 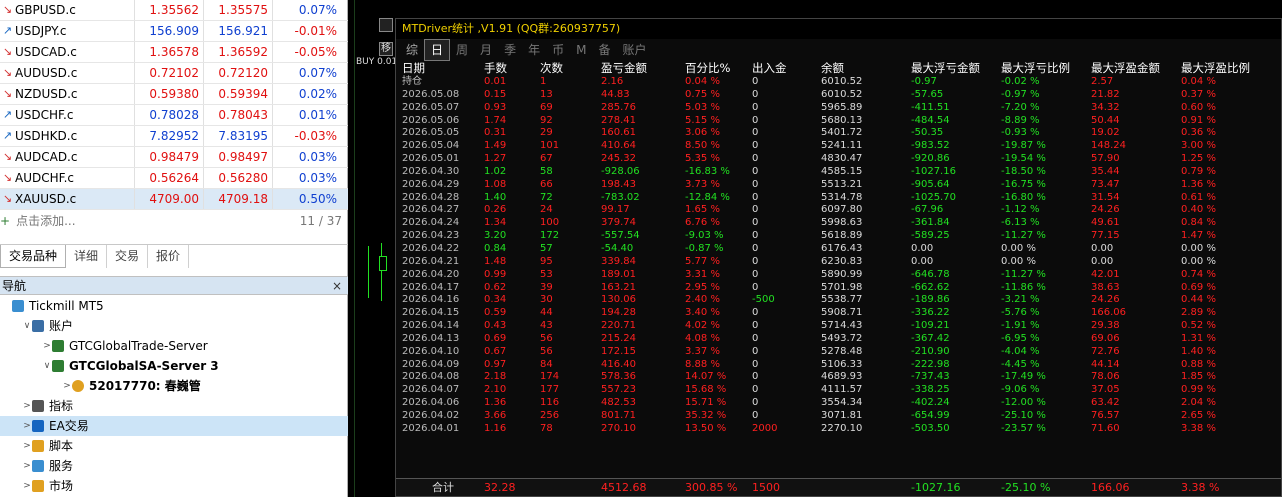 I want to click on nav-item: > 市场, so click(x=174, y=486).